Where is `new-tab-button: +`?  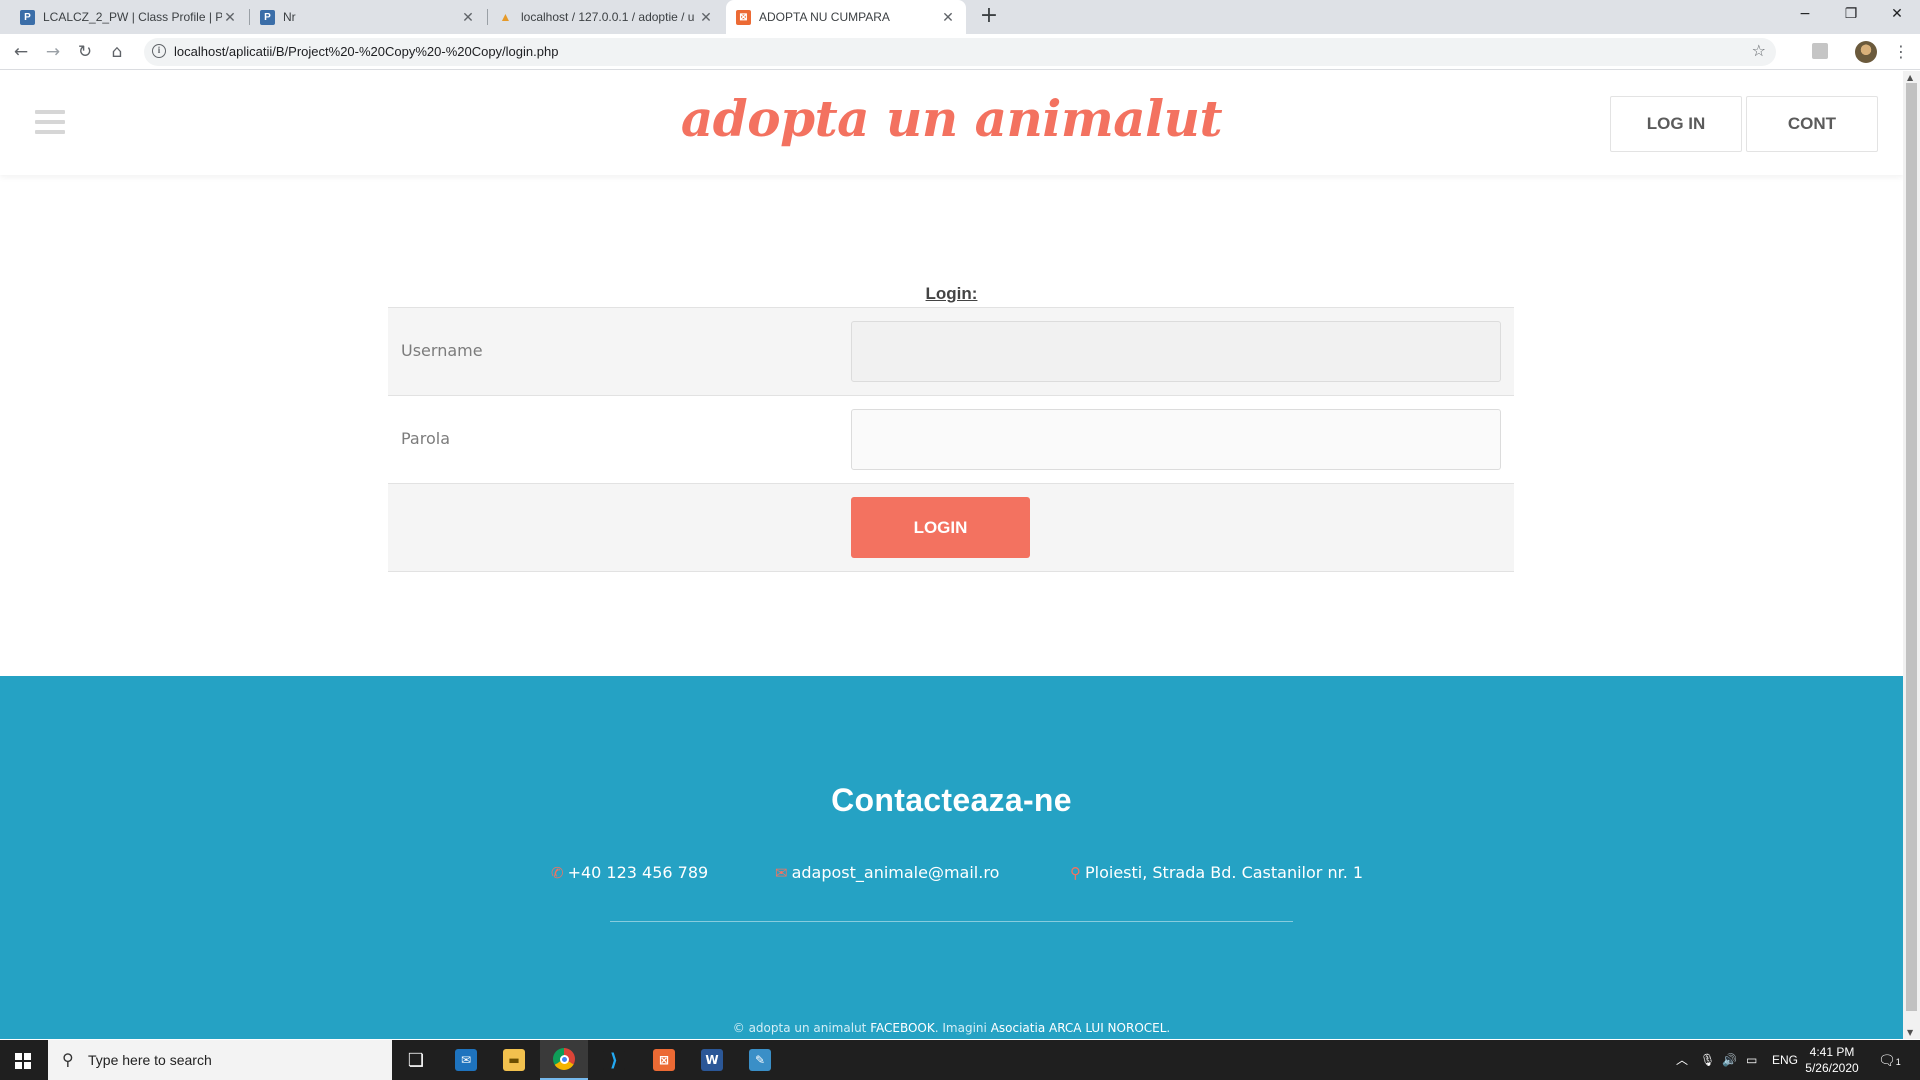 new-tab-button: + is located at coordinates (989, 17).